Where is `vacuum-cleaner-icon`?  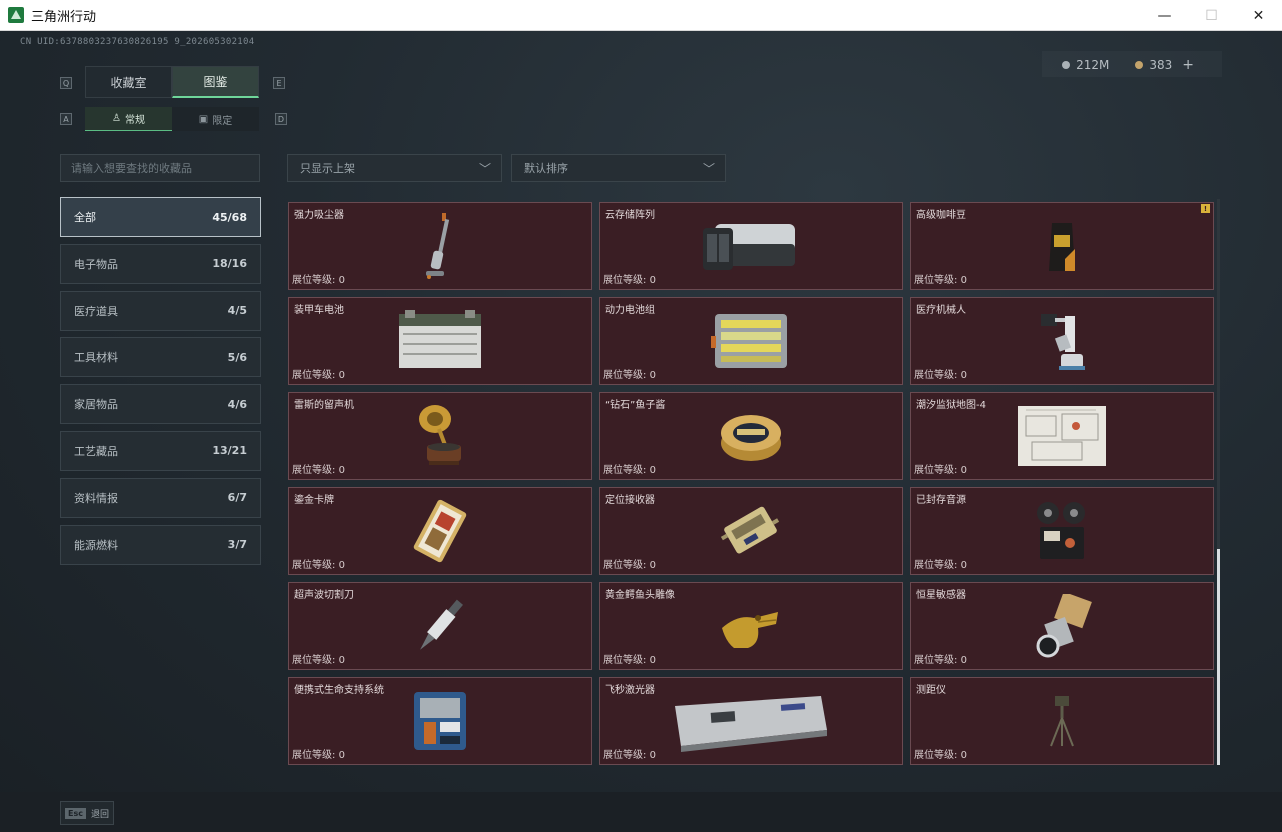 vacuum-cleaner-icon is located at coordinates (438, 246).